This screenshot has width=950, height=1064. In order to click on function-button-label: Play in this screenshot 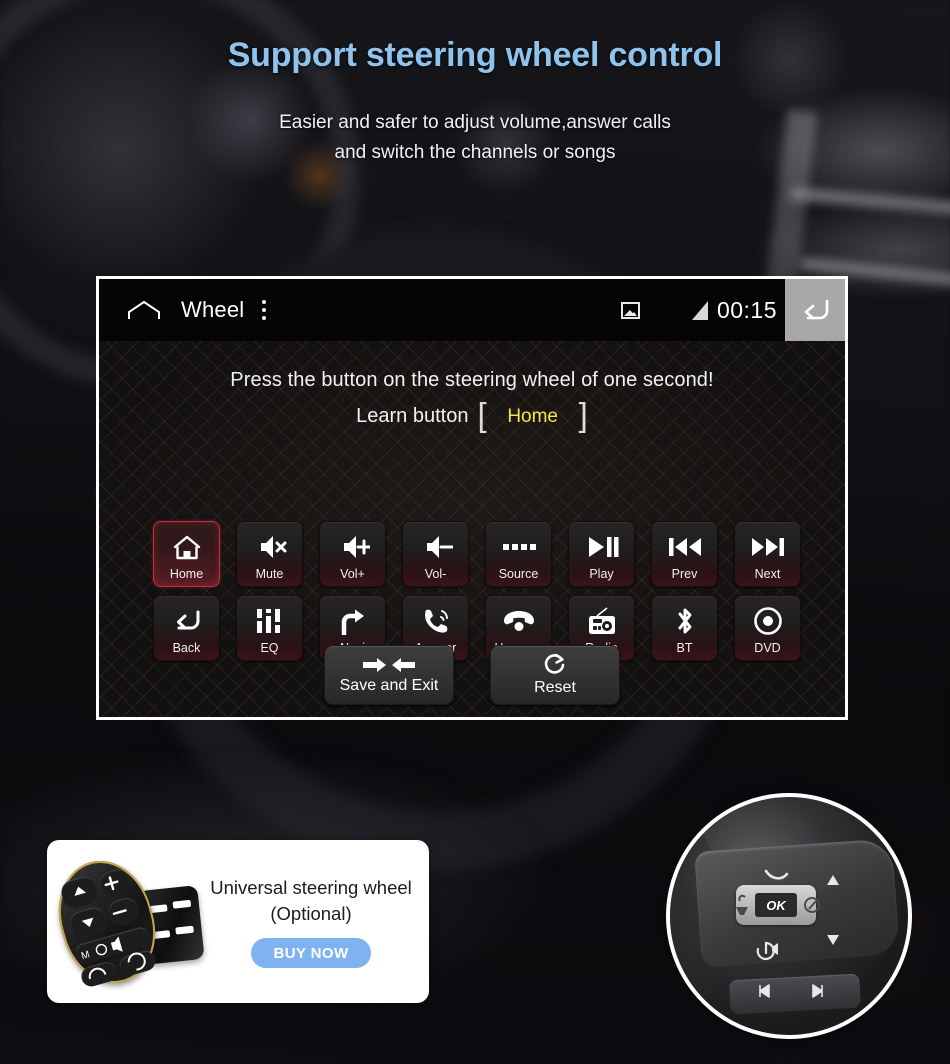, I will do `click(601, 574)`.